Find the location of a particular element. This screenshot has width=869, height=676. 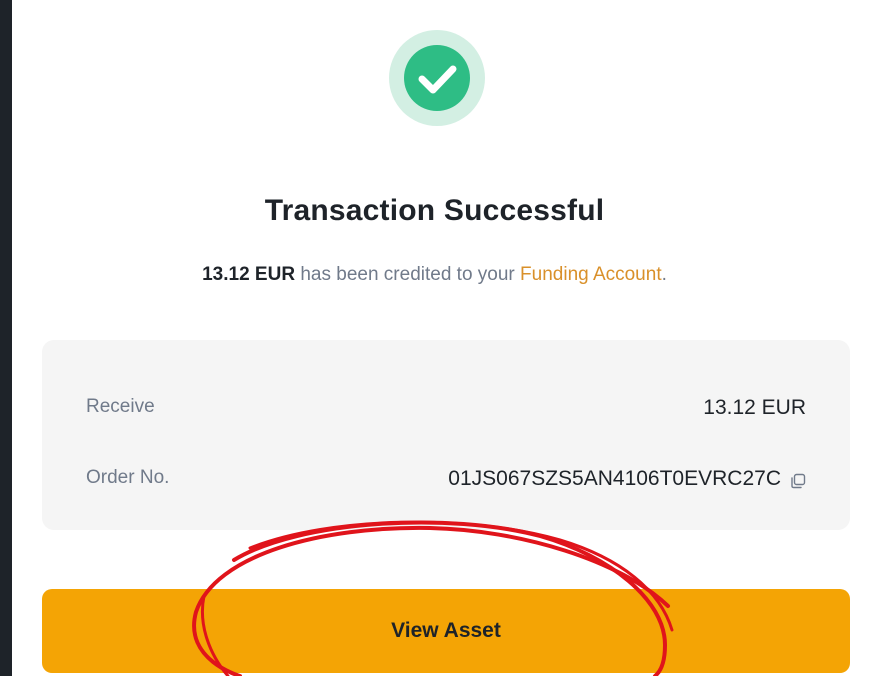

order-number-label: Order No. is located at coordinates (128, 477).